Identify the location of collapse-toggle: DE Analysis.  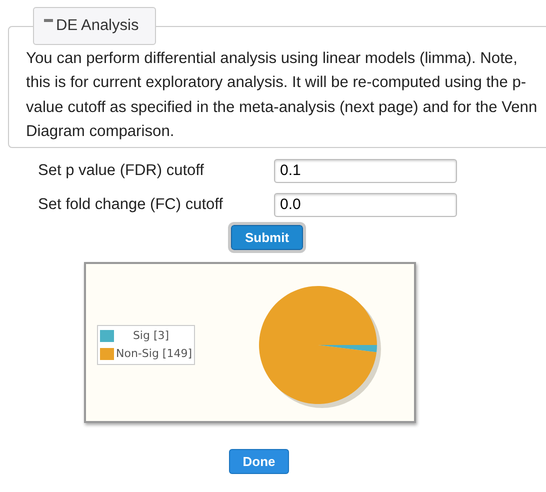
(94, 26).